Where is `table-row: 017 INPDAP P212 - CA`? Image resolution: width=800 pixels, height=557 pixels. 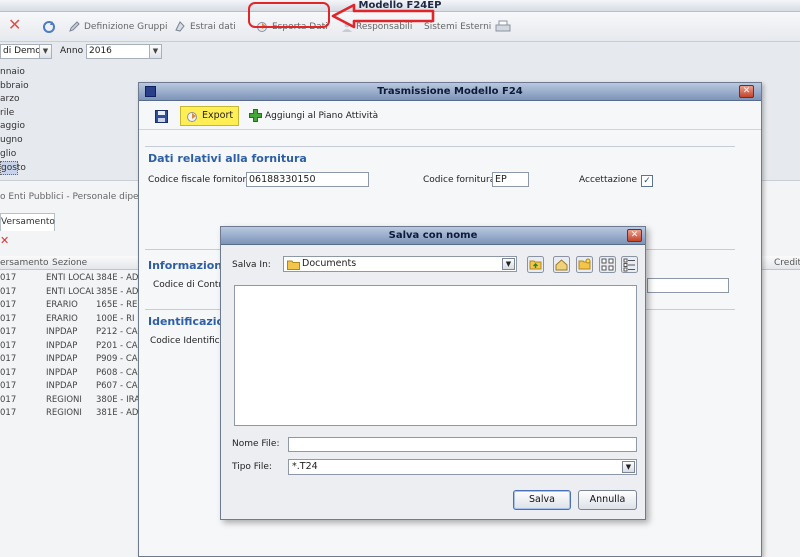
table-row: 017 INPDAP P212 - CA is located at coordinates (70, 332).